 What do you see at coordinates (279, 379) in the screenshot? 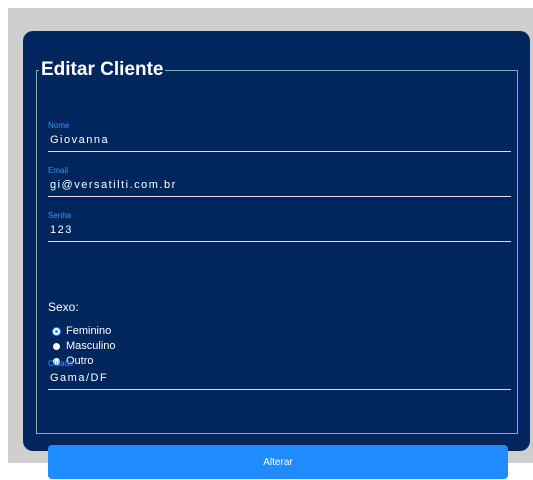
I see `cidade-input` at bounding box center [279, 379].